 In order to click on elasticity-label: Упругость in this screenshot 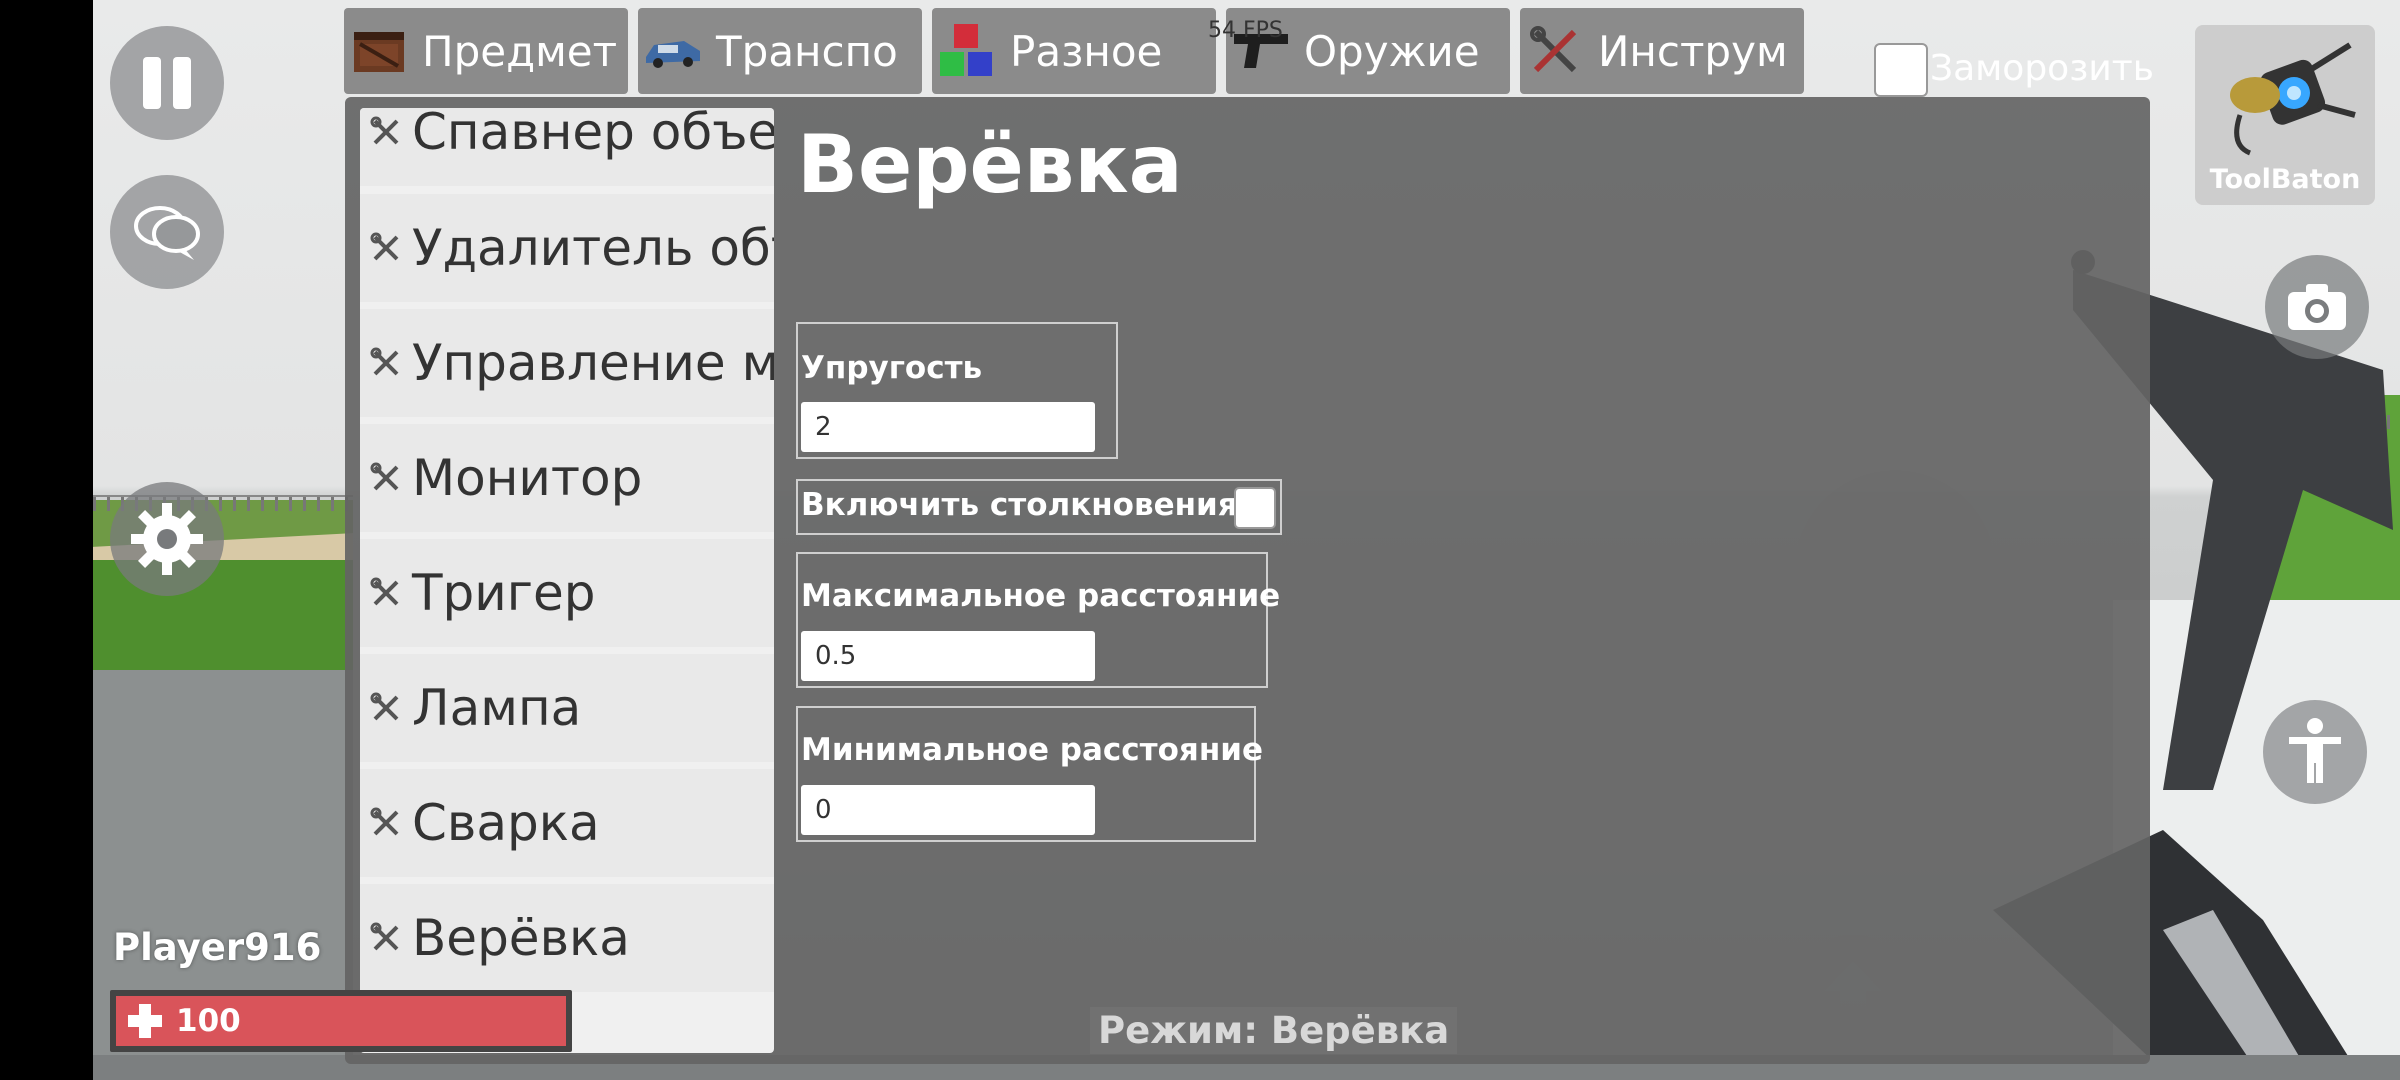, I will do `click(892, 368)`.